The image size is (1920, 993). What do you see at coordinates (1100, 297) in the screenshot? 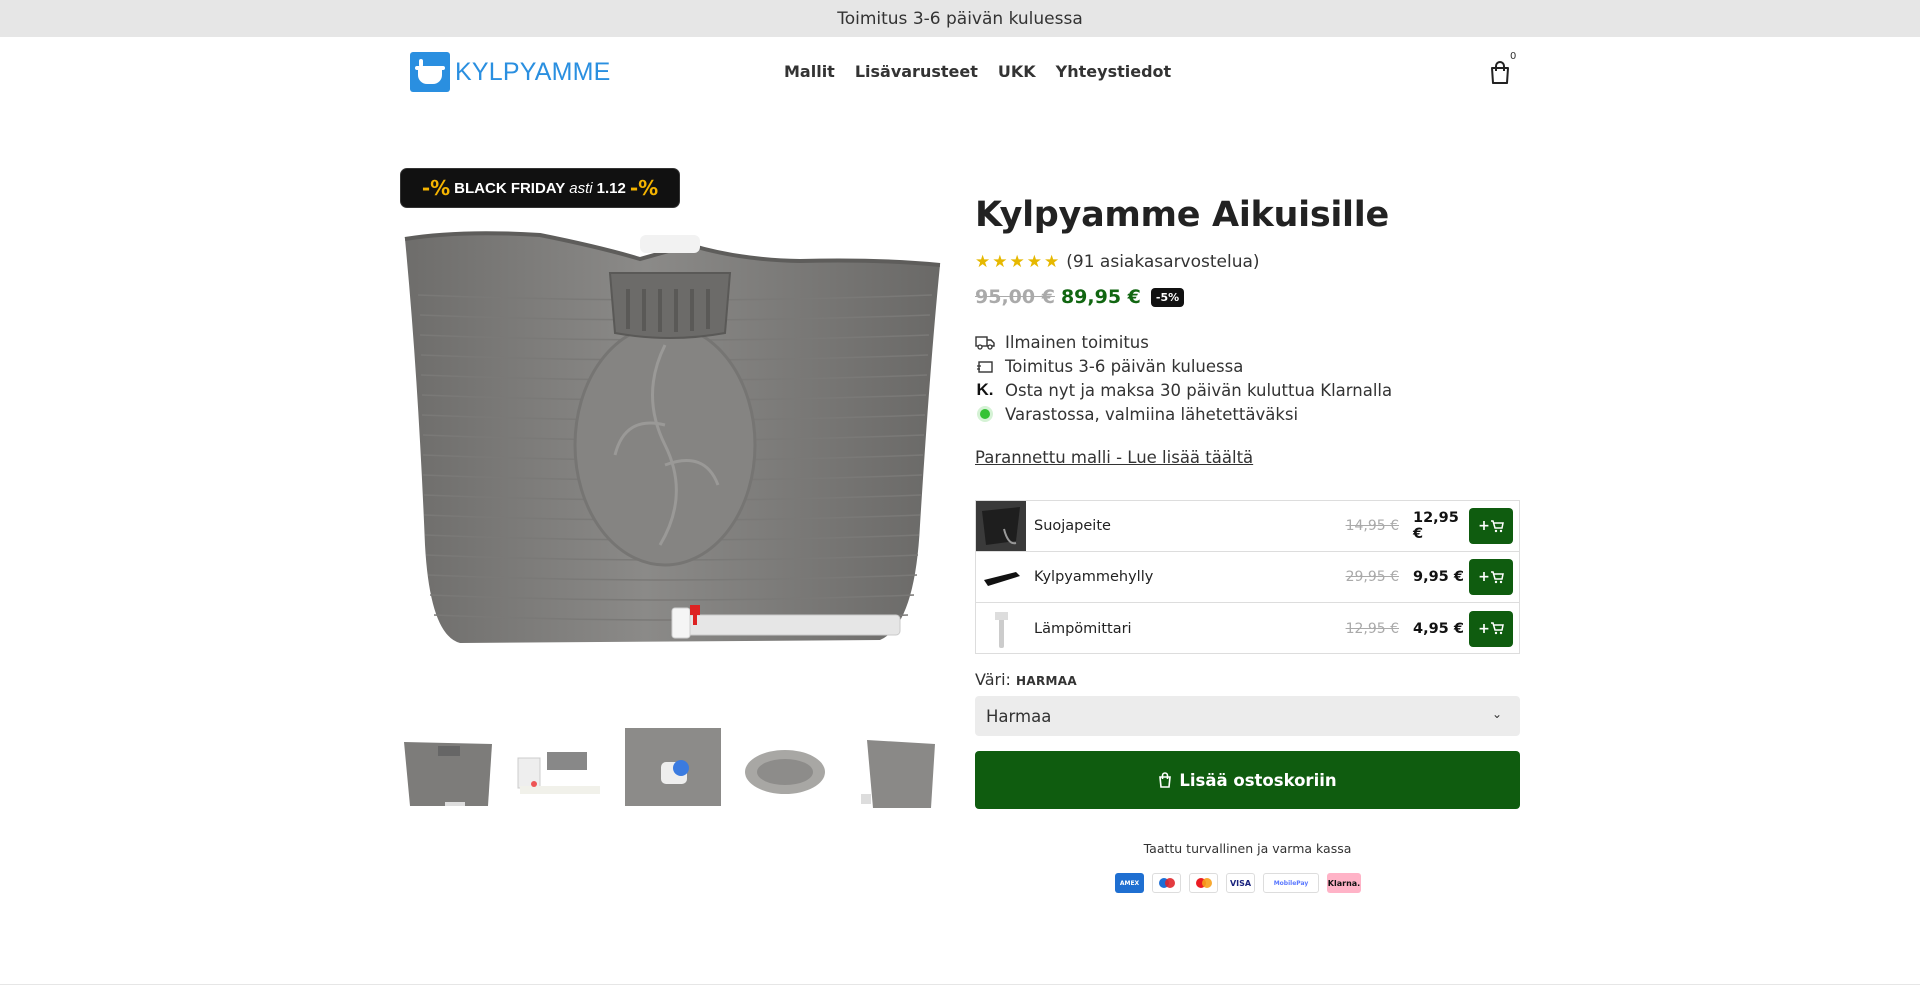
I see `sale-price: 89,95 €` at bounding box center [1100, 297].